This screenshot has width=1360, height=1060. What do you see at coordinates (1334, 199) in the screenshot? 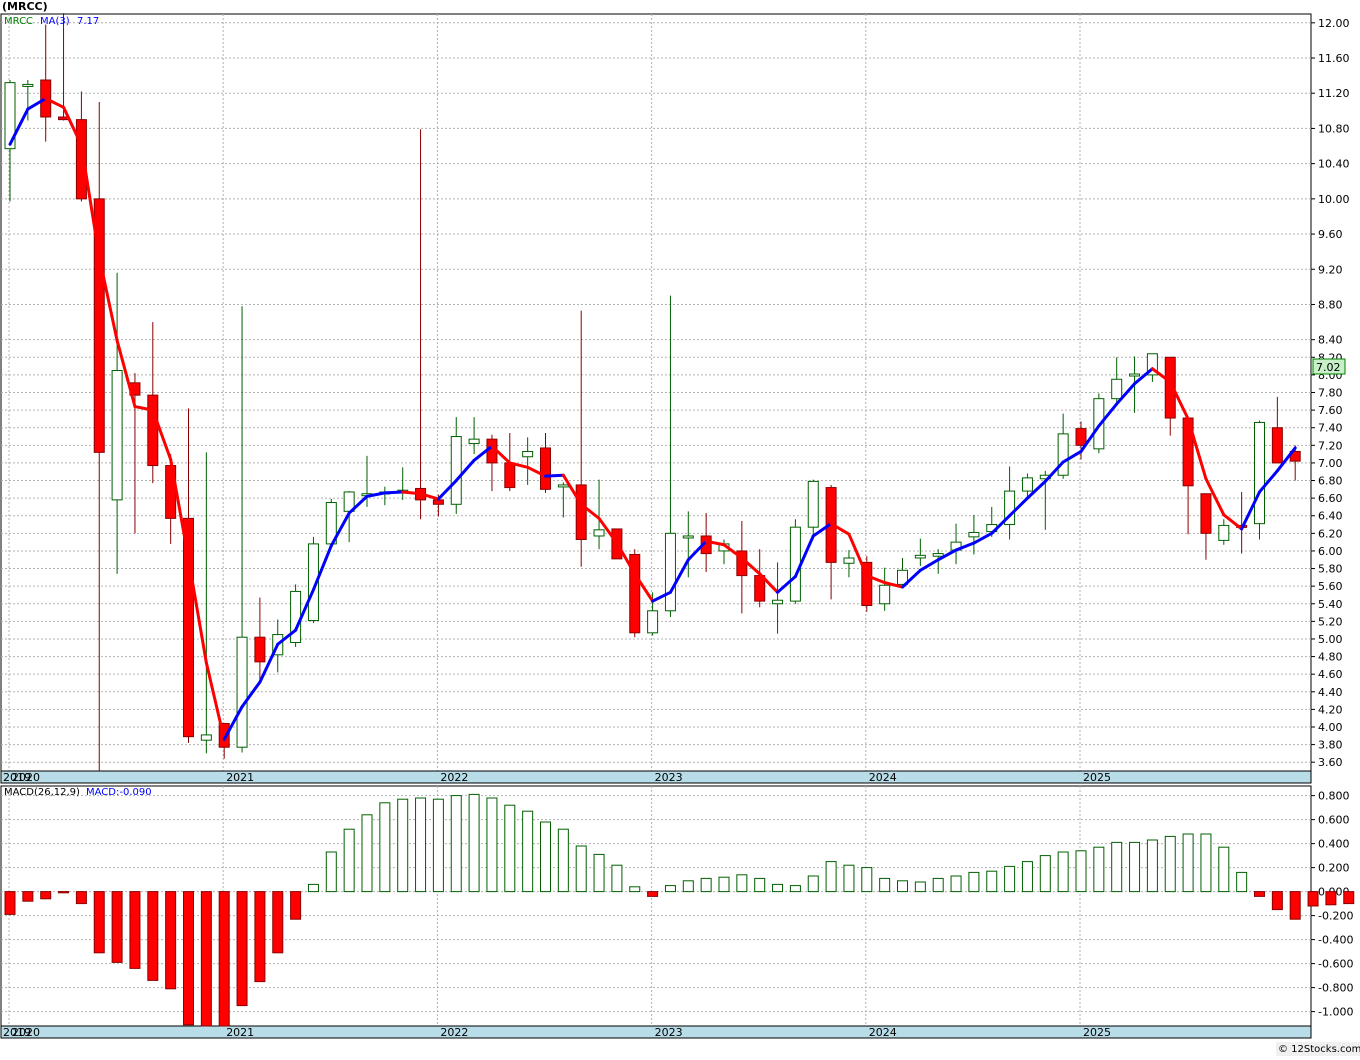
I see `price-y-tick-label: 10.00` at bounding box center [1334, 199].